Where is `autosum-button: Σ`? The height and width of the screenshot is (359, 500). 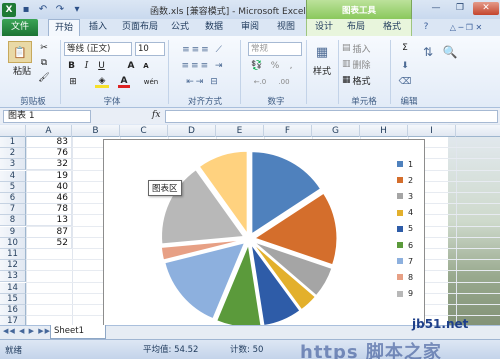
autosum-button: Σ is located at coordinates (405, 48).